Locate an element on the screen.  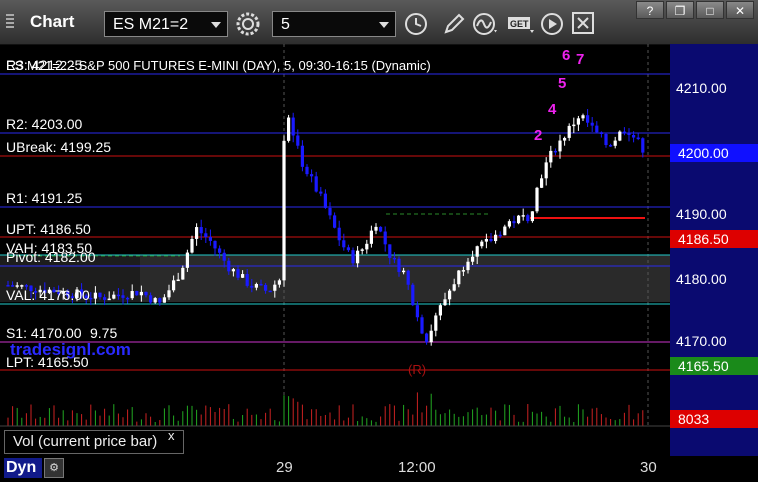
seq-marker: 2 is located at coordinates (538, 135).